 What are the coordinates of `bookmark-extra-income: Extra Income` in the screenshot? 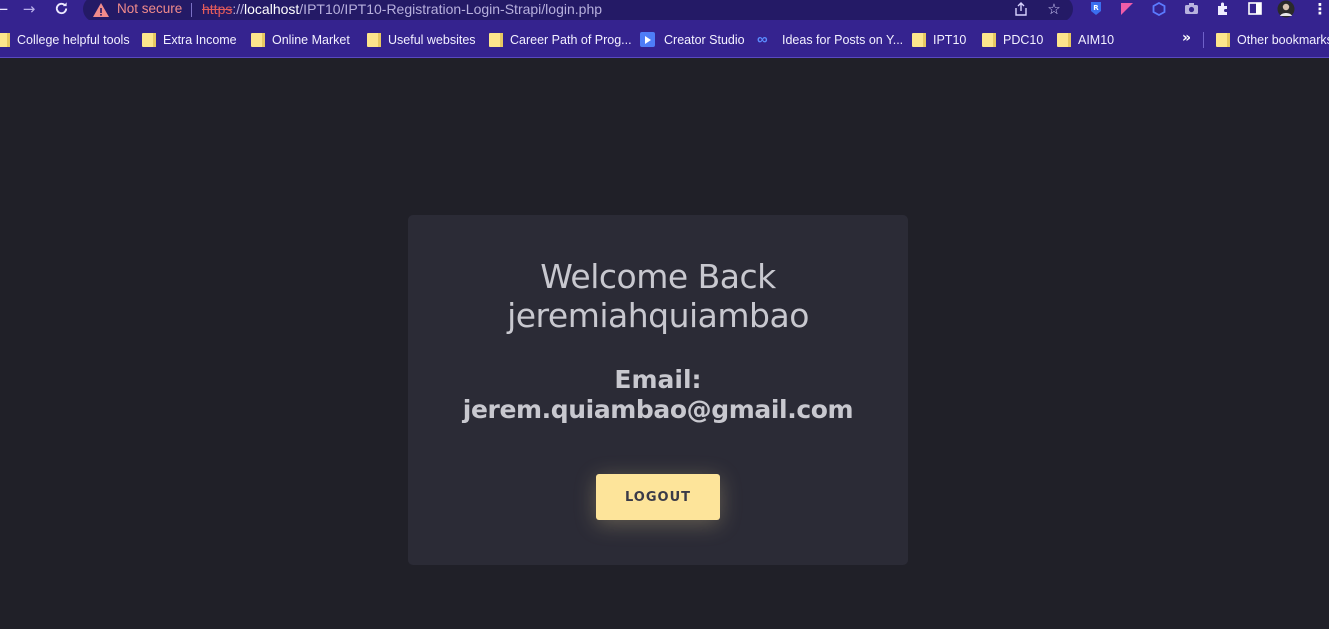 It's located at (189, 39).